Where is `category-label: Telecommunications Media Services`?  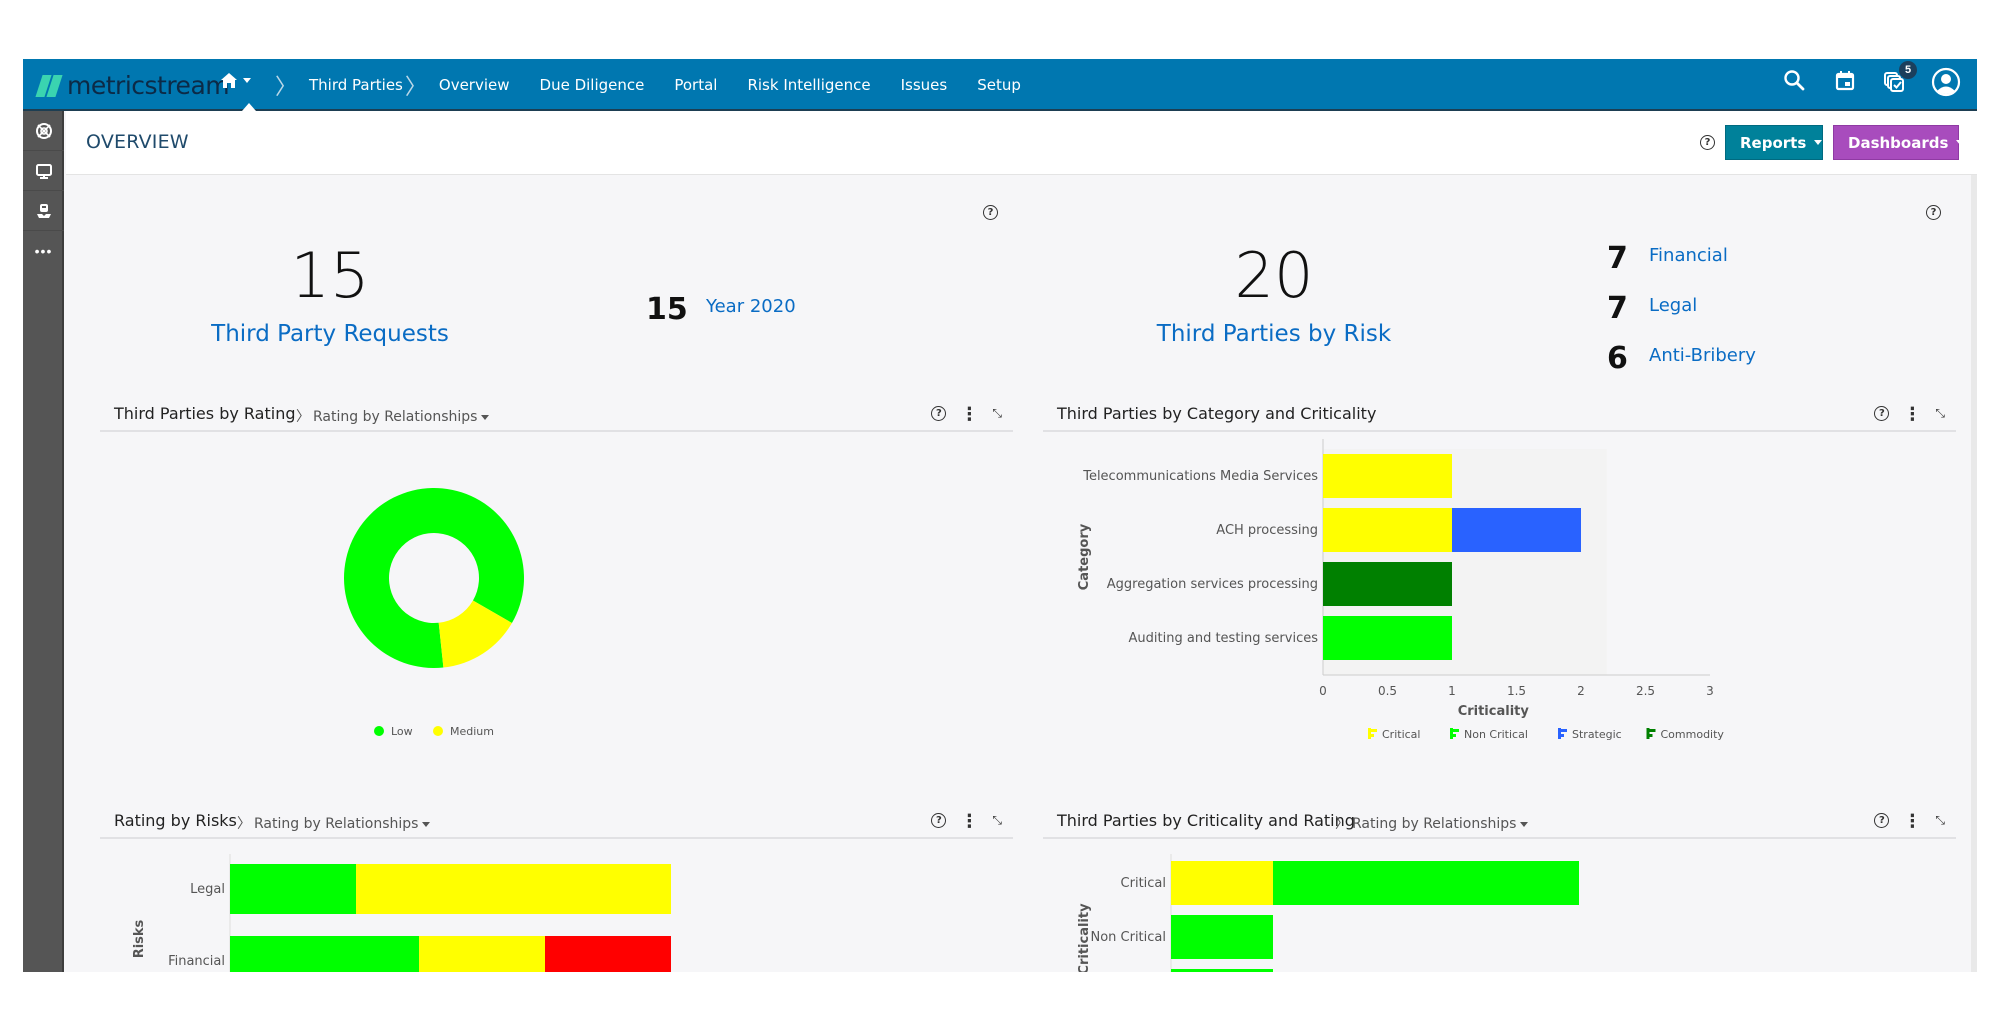 category-label: Telecommunications Media Services is located at coordinates (1200, 476).